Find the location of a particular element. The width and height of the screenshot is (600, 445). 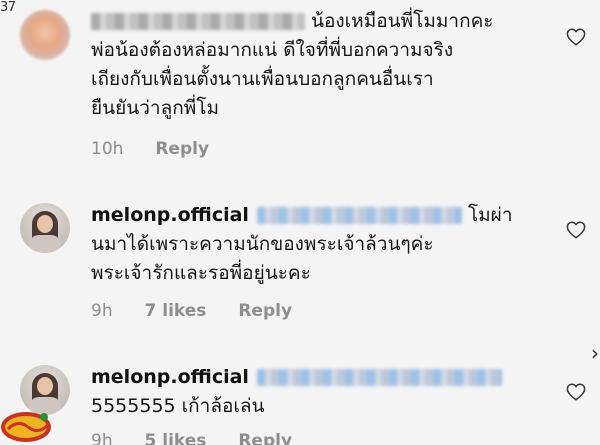

comment-meta: 10h Reply is located at coordinates (163, 149).